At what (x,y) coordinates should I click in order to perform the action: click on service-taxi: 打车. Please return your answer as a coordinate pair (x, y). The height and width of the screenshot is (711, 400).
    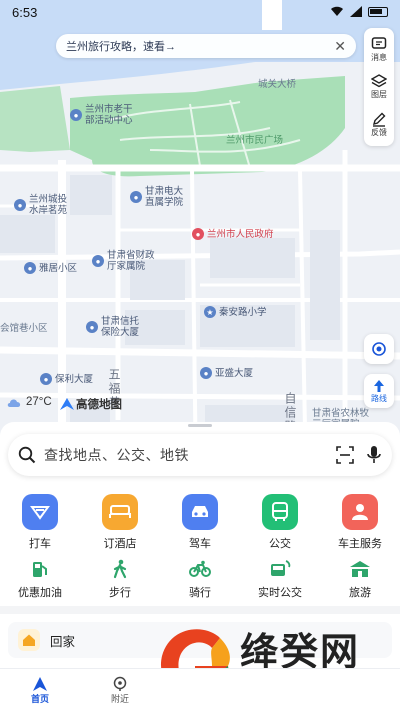
    Looking at the image, I should click on (40, 522).